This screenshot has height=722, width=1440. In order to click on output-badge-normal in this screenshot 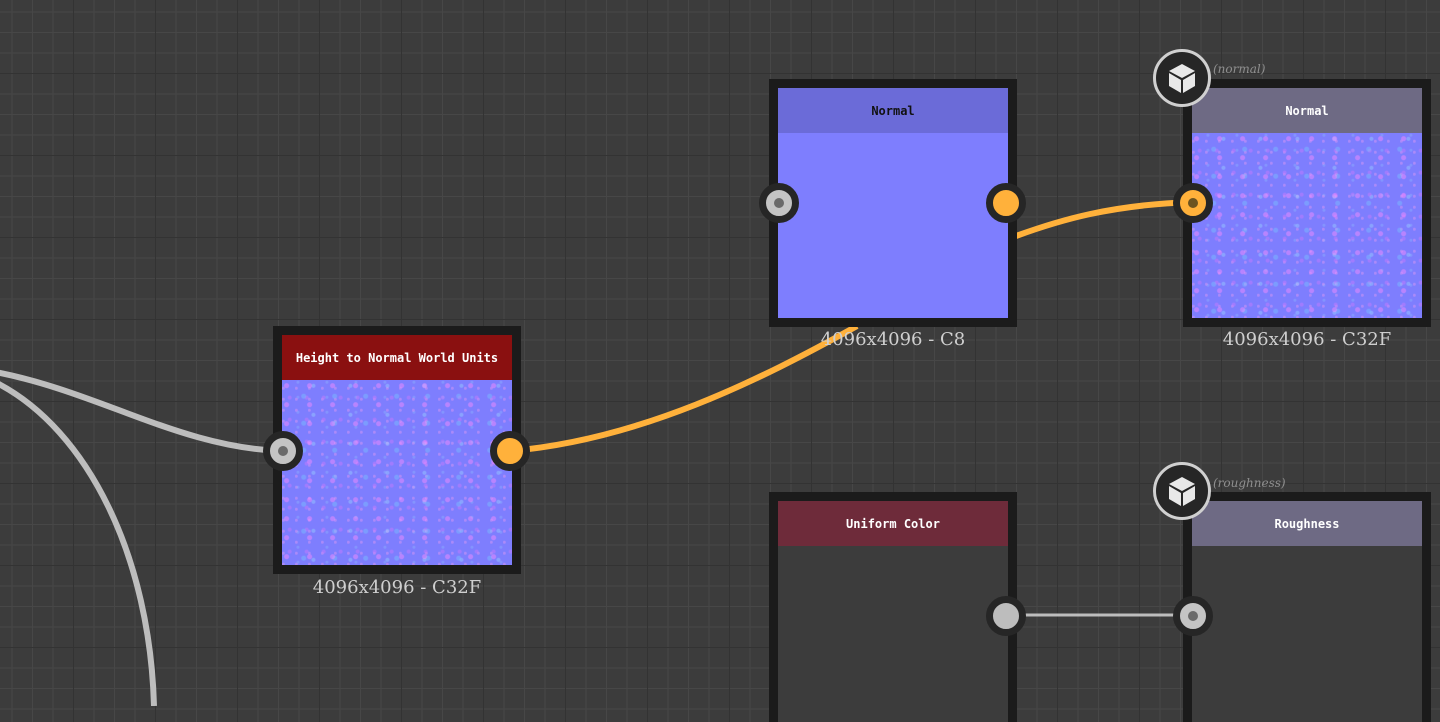, I will do `click(1182, 78)`.